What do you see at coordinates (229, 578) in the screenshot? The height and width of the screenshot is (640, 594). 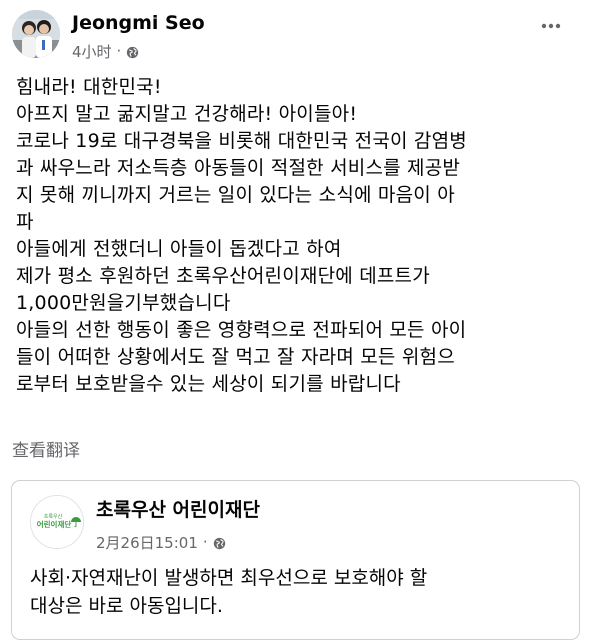 I see `shared-post-text-line: 사회·자연재난이 발생하면 최우선으로 보호해야 할` at bounding box center [229, 578].